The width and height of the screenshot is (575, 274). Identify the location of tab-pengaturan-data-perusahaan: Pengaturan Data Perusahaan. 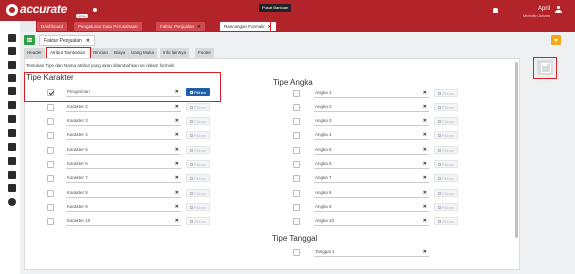
(108, 26).